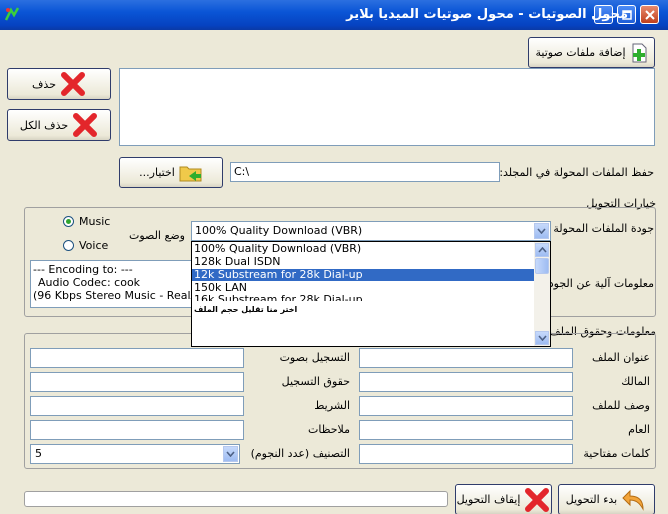  What do you see at coordinates (95, 221) in the screenshot?
I see `radio-music-label: Music` at bounding box center [95, 221].